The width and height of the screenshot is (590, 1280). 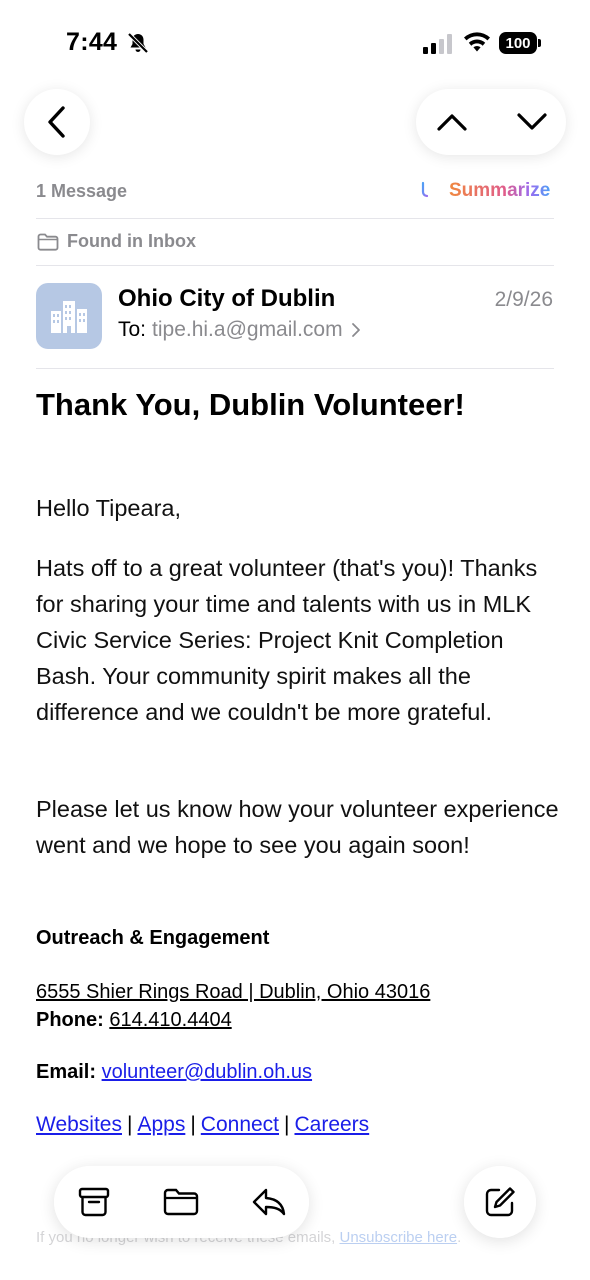 What do you see at coordinates (131, 241) in the screenshot?
I see `found-in-label: Found in Inbox` at bounding box center [131, 241].